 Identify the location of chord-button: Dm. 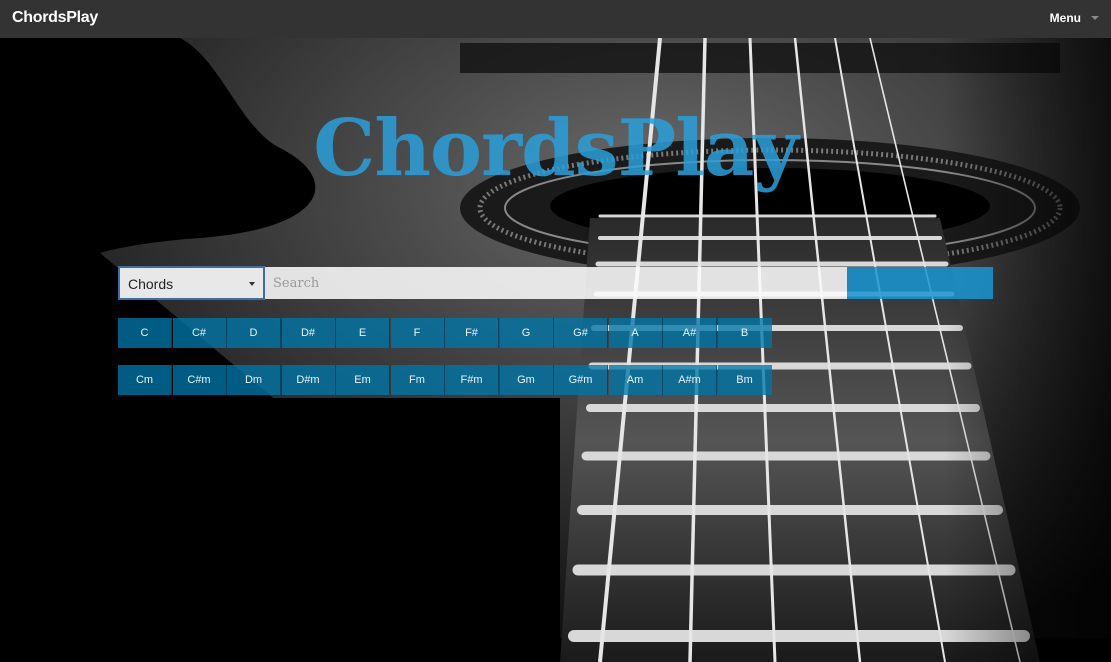
(254, 380).